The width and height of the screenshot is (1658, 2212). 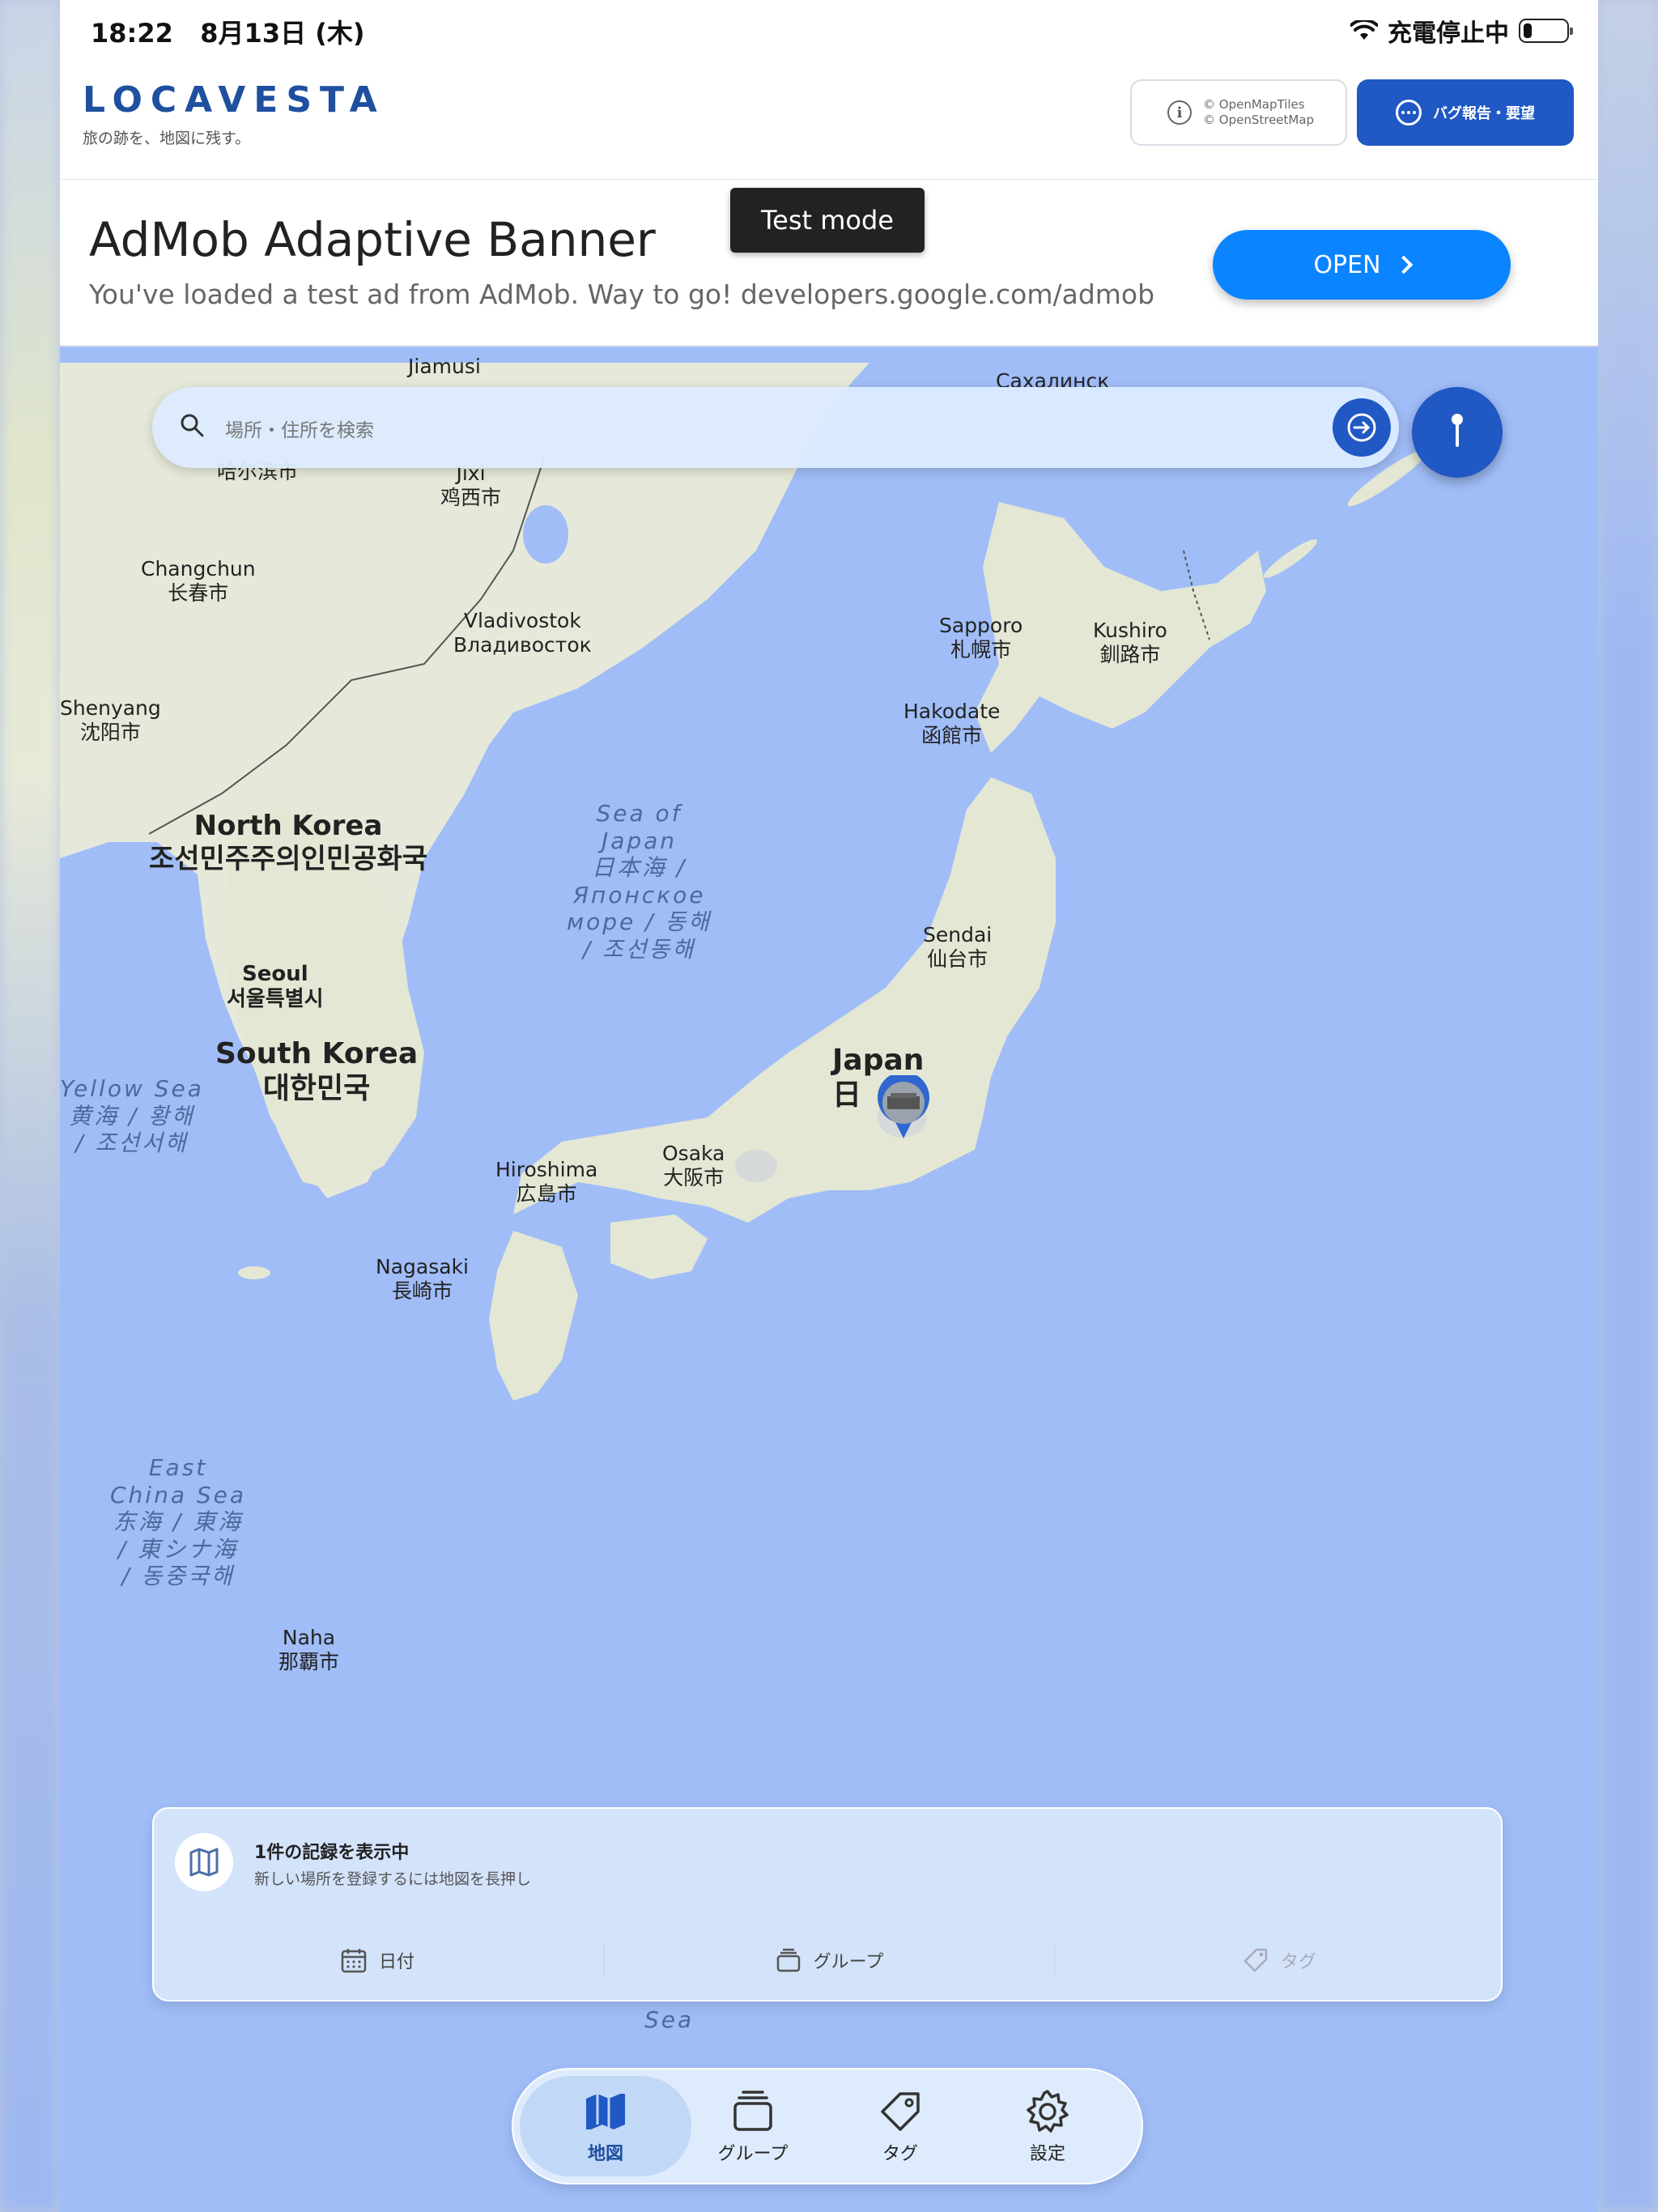 I want to click on label-yellow-sea-1: Yellow Sea, so click(x=132, y=1088).